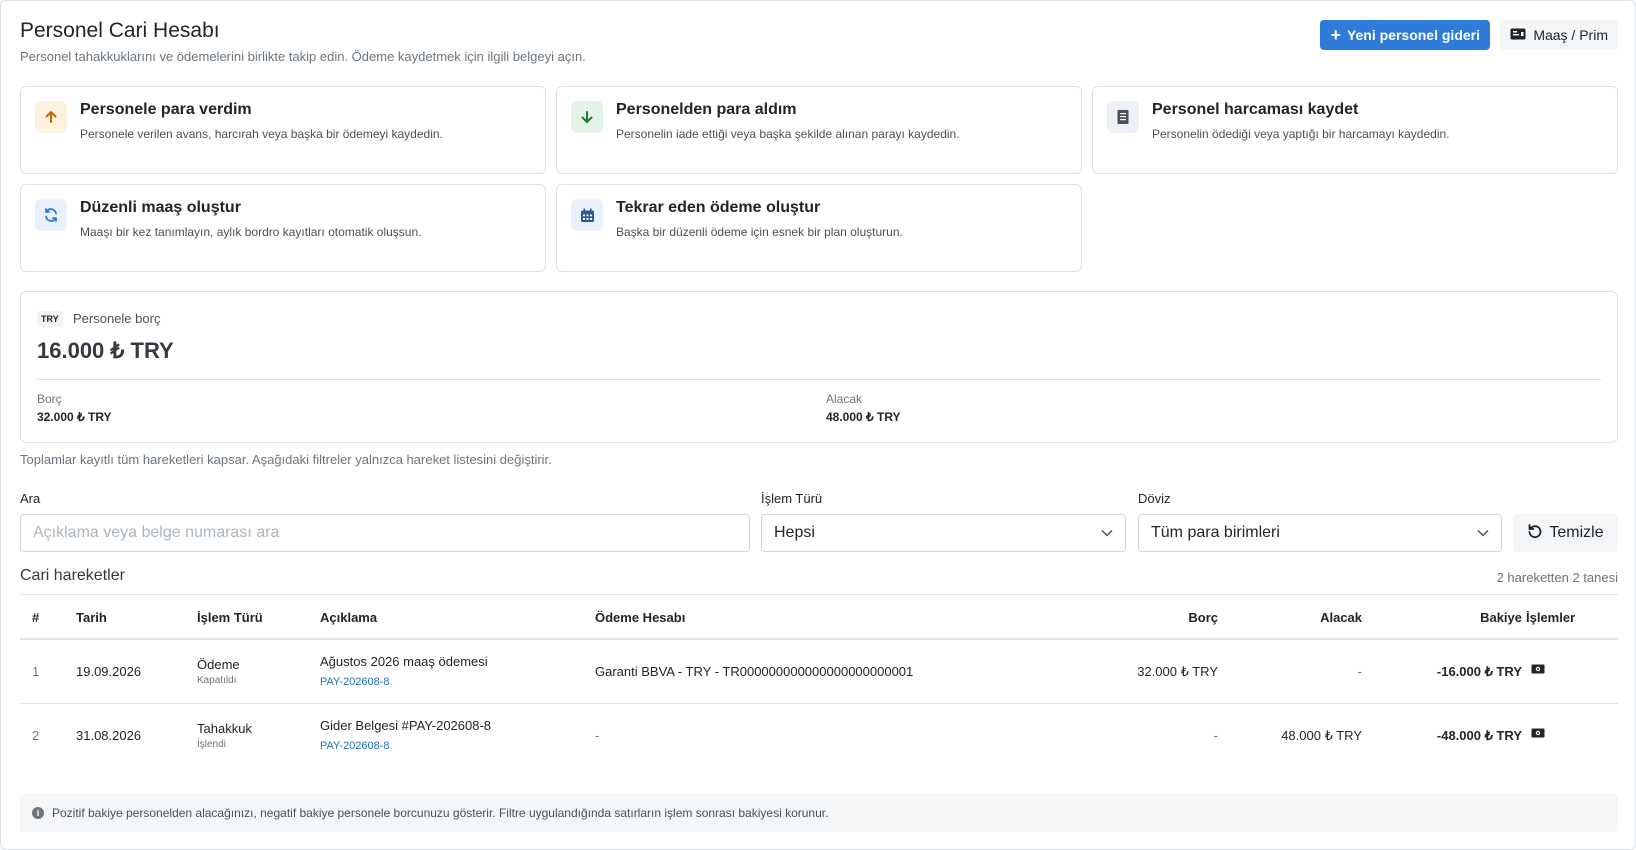 The height and width of the screenshot is (850, 1636). Describe the element at coordinates (1551, 617) in the screenshot. I see `column-header: İşlemler` at that location.